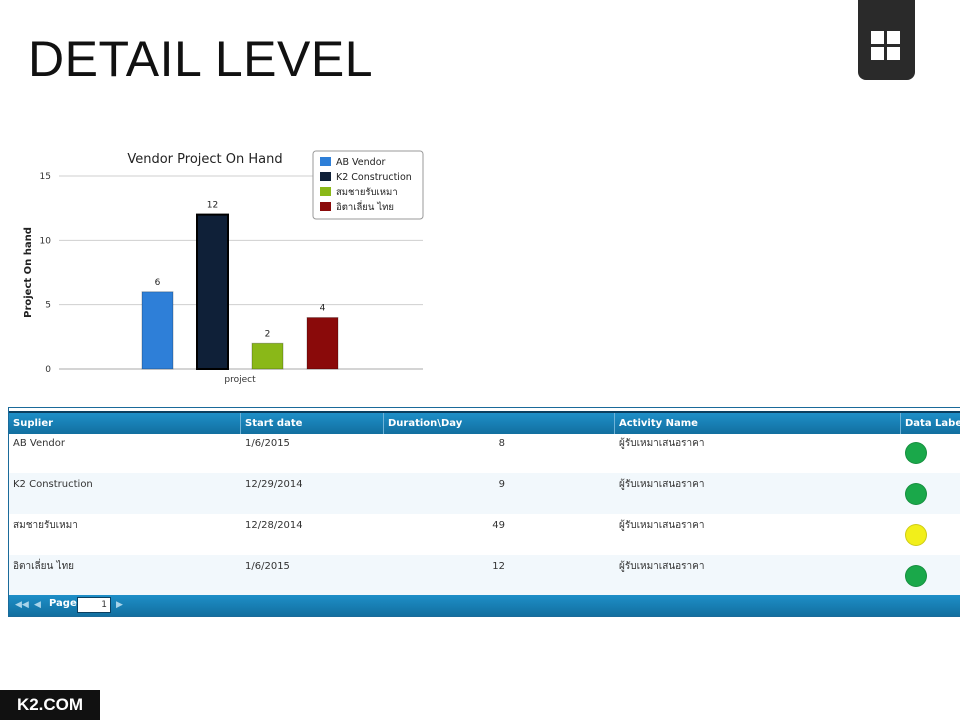 Image resolution: width=960 pixels, height=720 pixels. Describe the element at coordinates (886, 40) in the screenshot. I see `k2-logo-icon` at that location.